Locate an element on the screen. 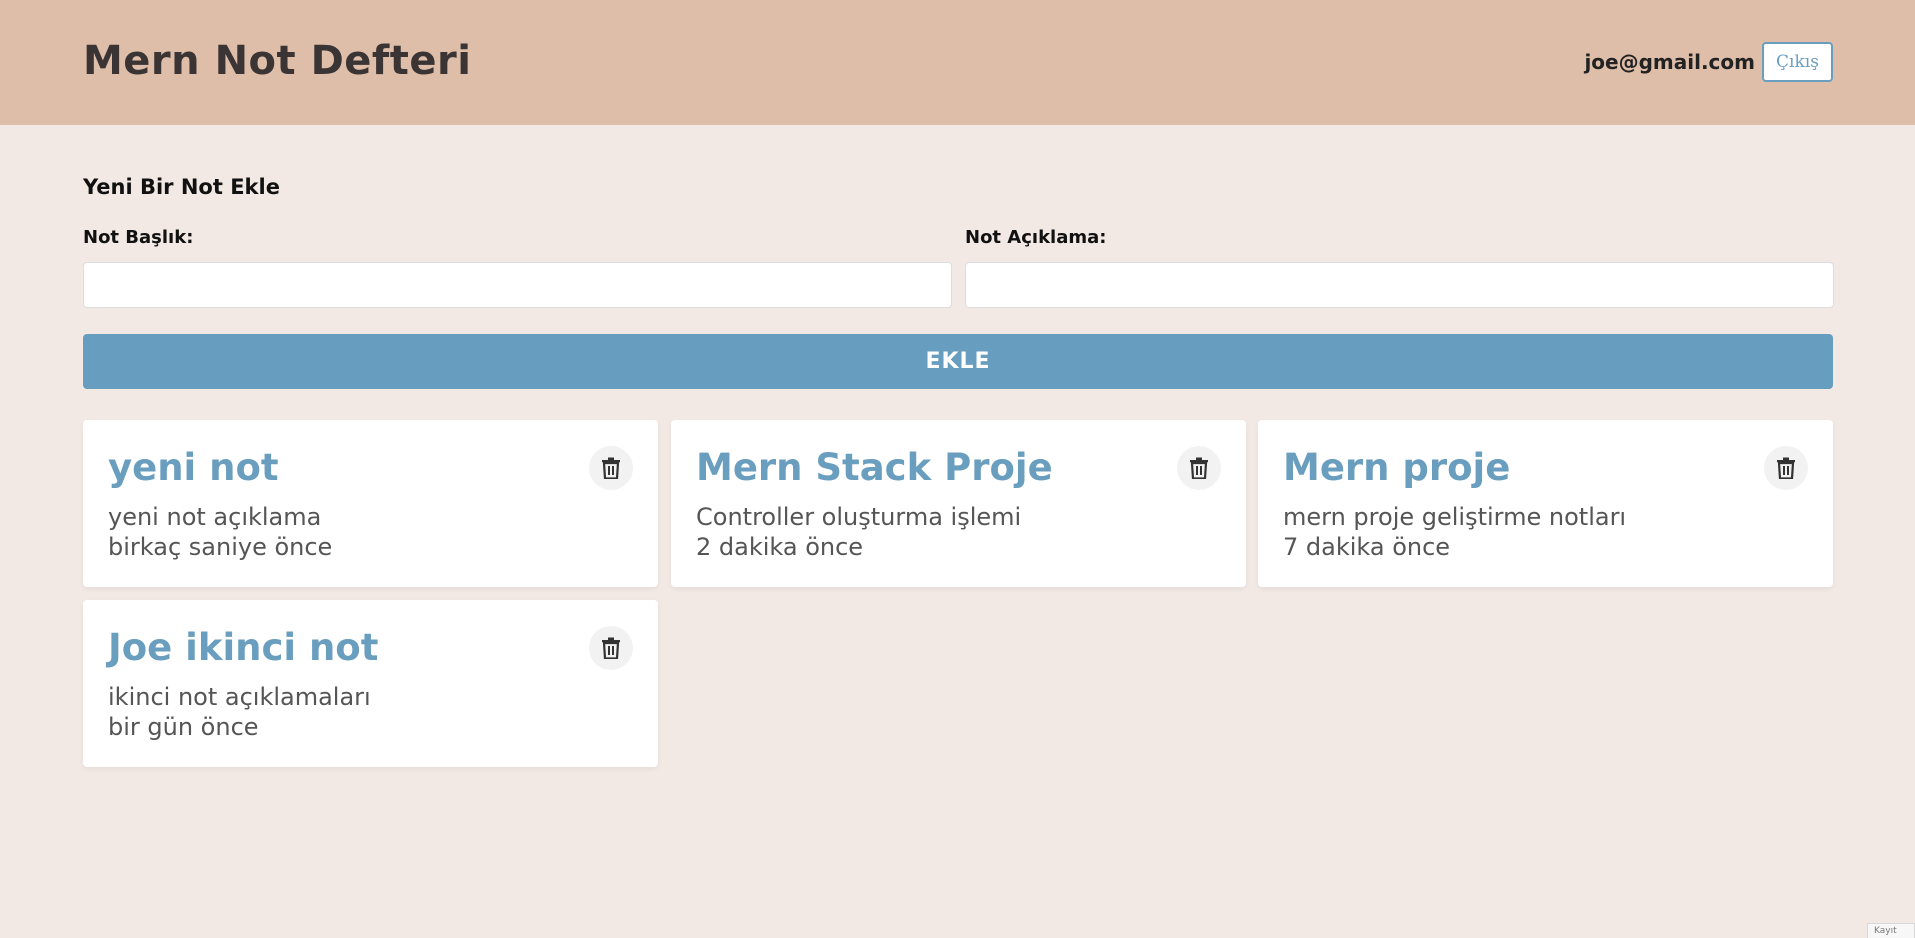 Image resolution: width=1915 pixels, height=938 pixels. note-title: Joe ikinci not is located at coordinates (243, 647).